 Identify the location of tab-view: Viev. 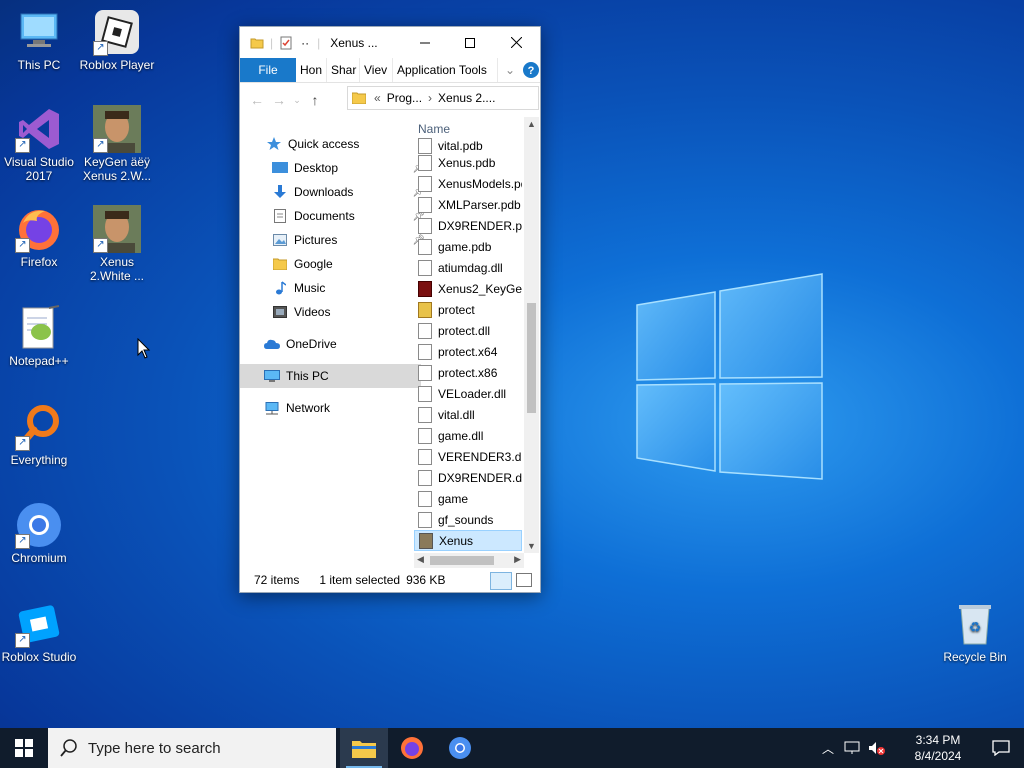
(376, 70).